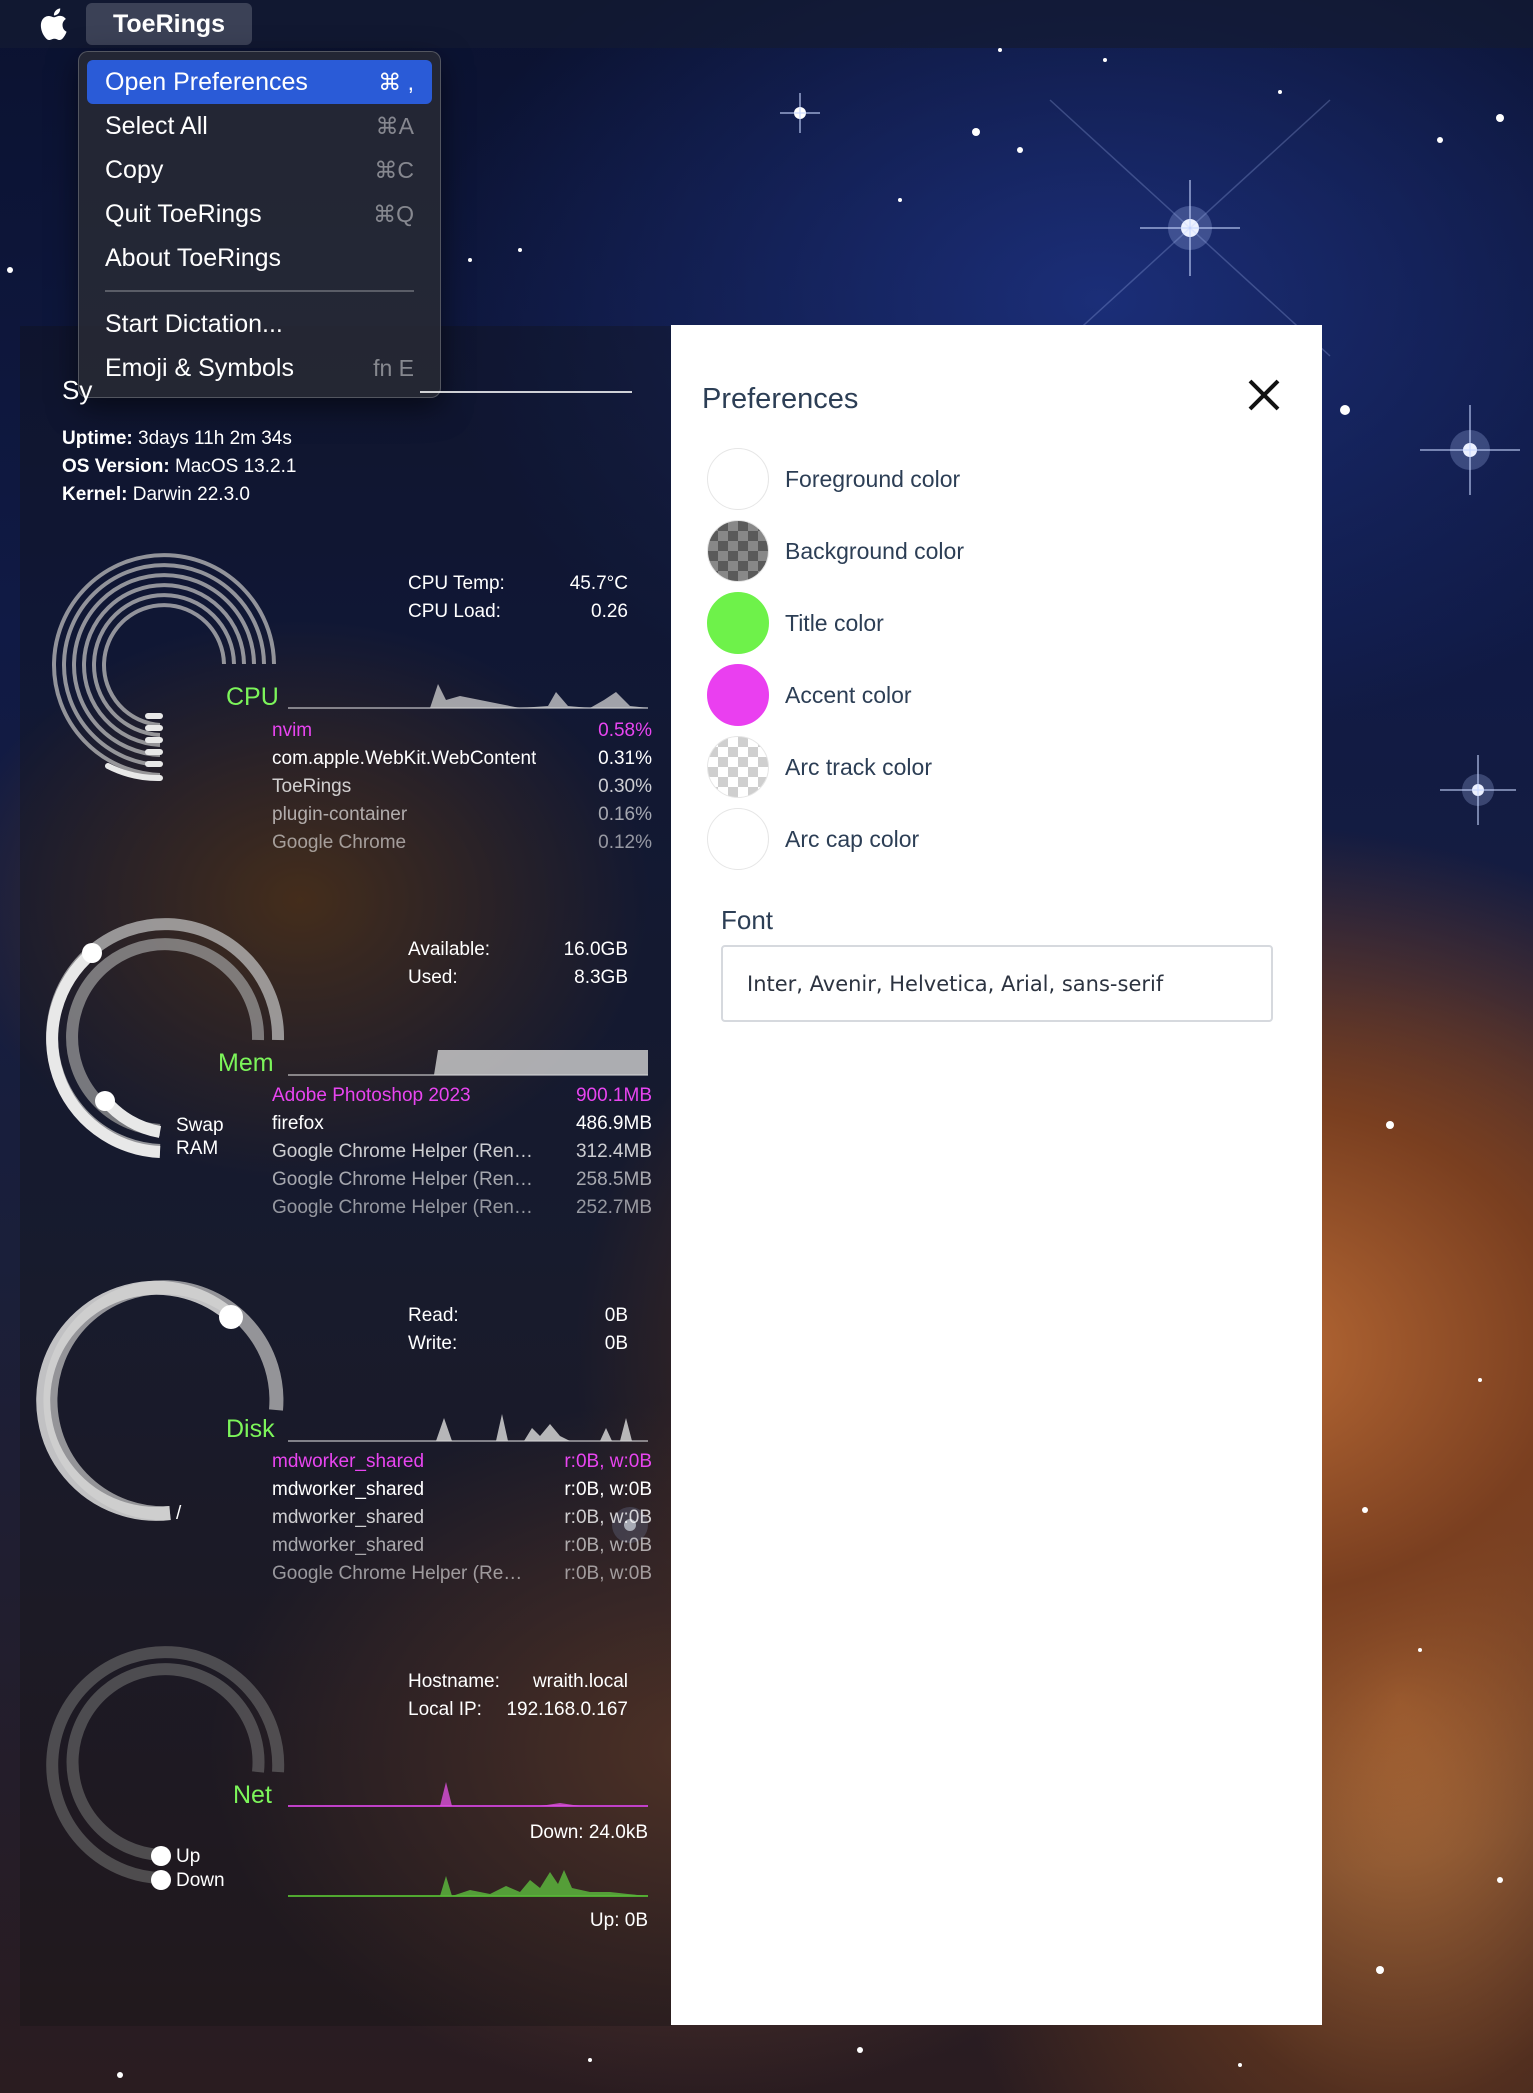 The height and width of the screenshot is (2093, 1533). What do you see at coordinates (456, 583) in the screenshot?
I see `cpu-temp-label: CPU Temp:` at bounding box center [456, 583].